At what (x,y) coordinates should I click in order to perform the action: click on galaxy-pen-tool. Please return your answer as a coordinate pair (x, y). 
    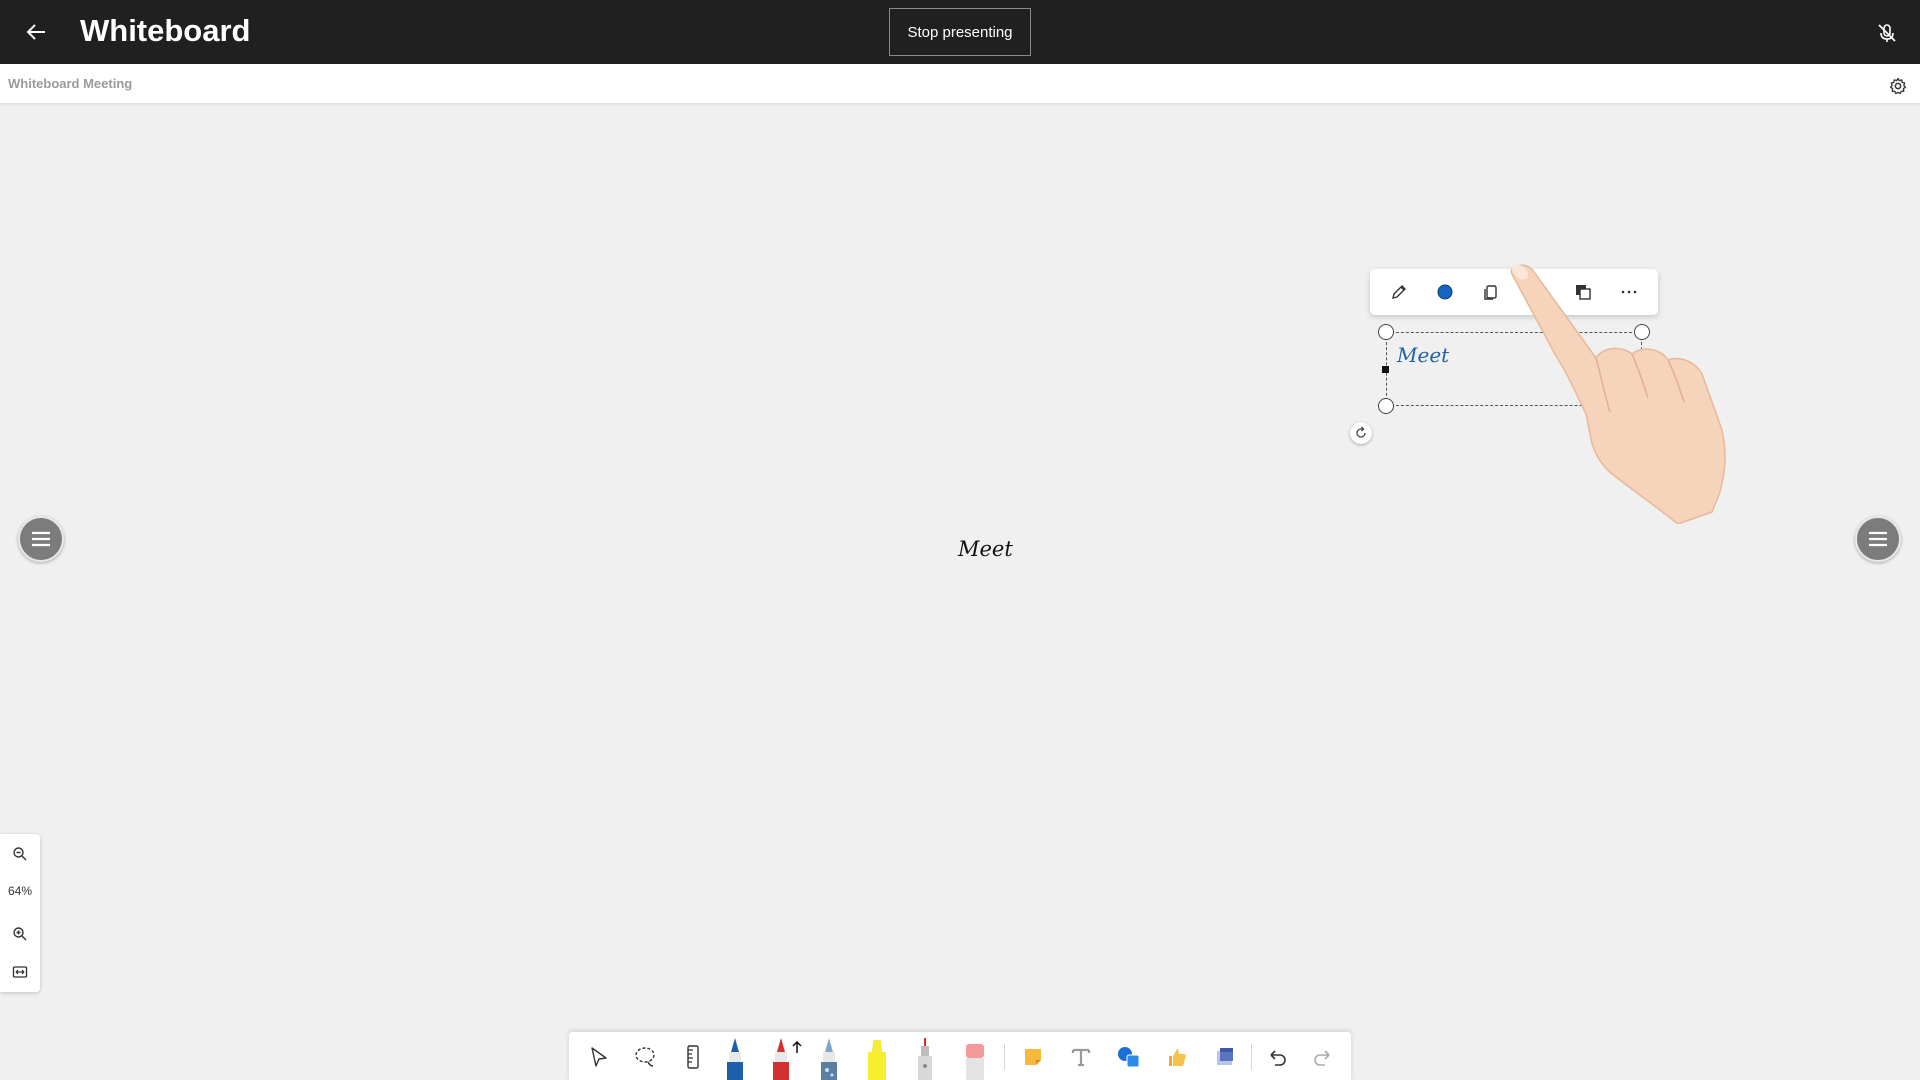
    Looking at the image, I should click on (829, 1058).